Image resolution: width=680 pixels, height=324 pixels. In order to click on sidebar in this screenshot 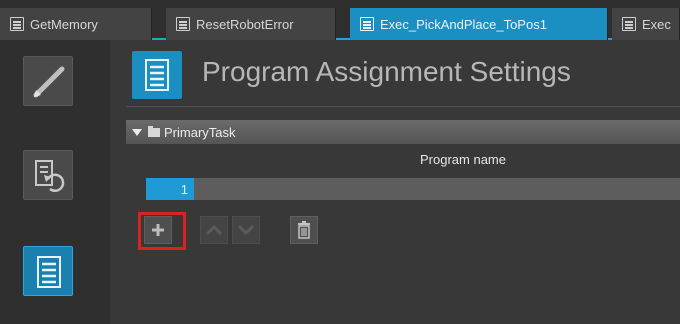, I will do `click(55, 182)`.